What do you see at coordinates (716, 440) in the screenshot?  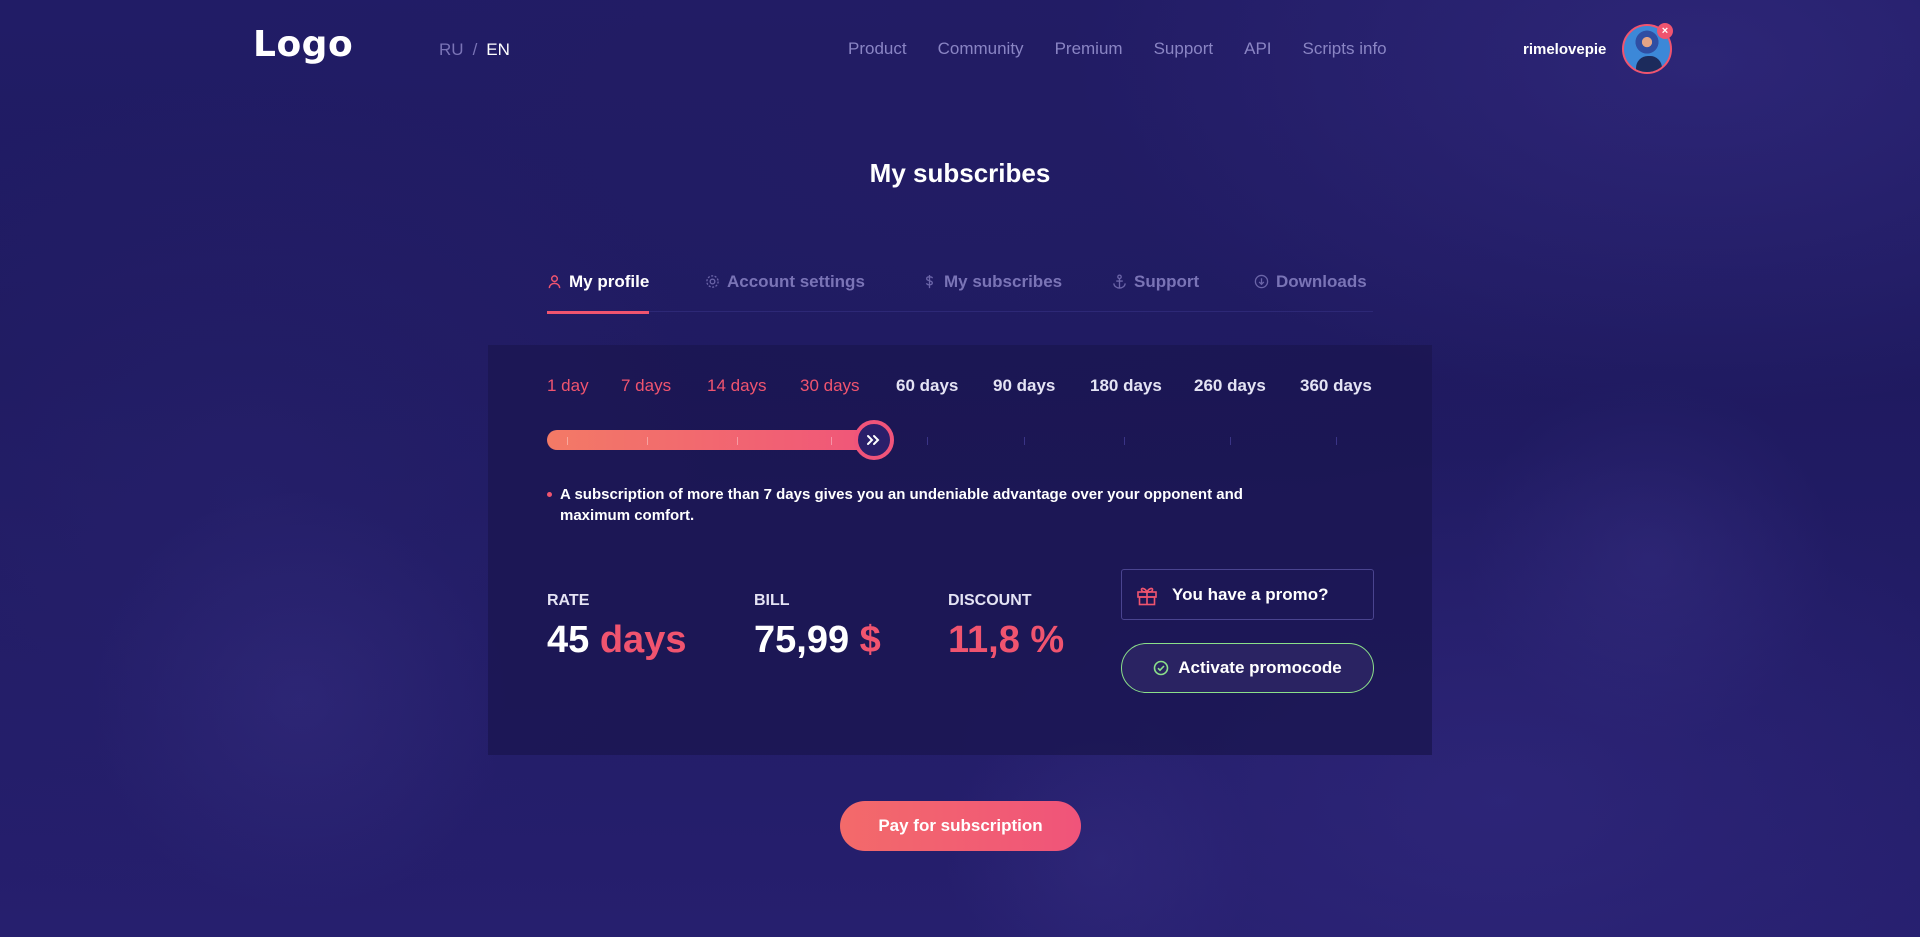 I see `slider-fill` at bounding box center [716, 440].